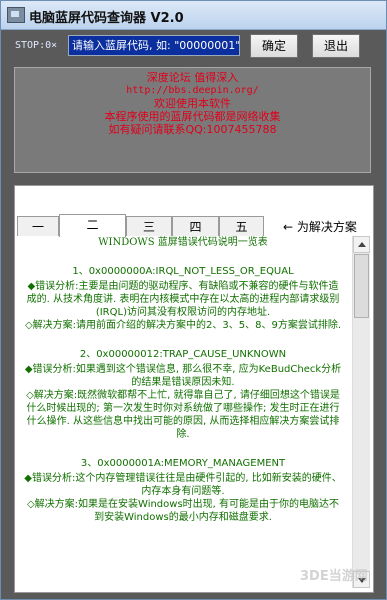  Describe the element at coordinates (193, 15) in the screenshot. I see `title-bar: 电脑蓝屏代码查询器 V2.0` at that location.